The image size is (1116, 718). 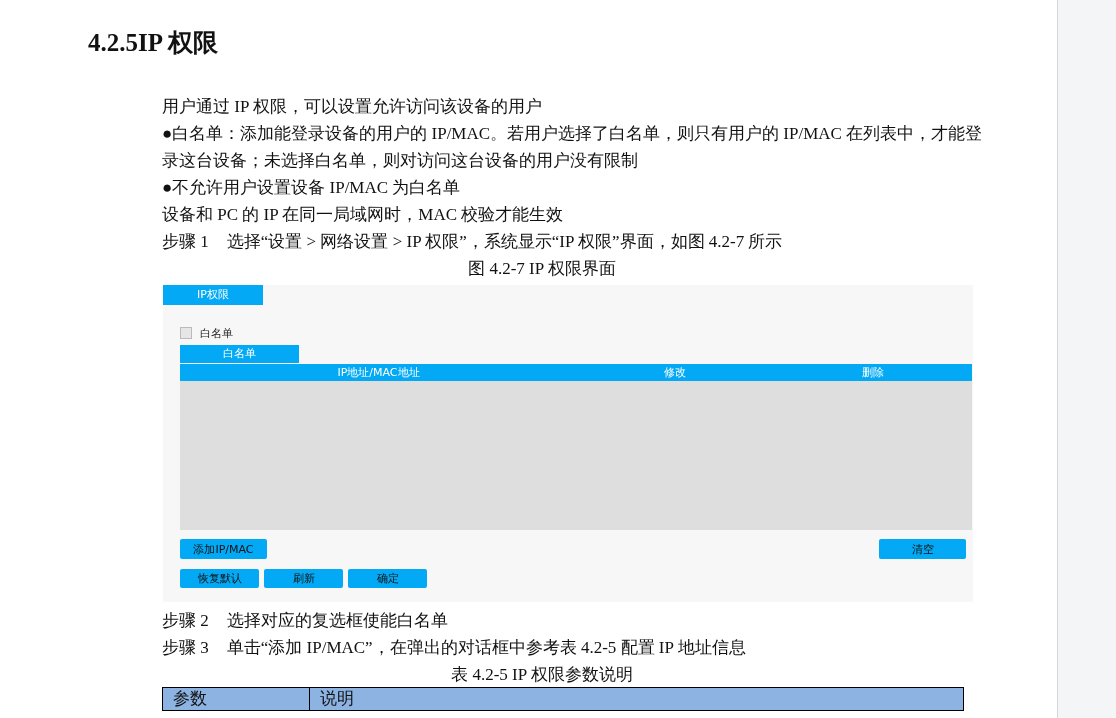 I want to click on step-text: 选择对应的复选框使能白名单, so click(x=337, y=620).